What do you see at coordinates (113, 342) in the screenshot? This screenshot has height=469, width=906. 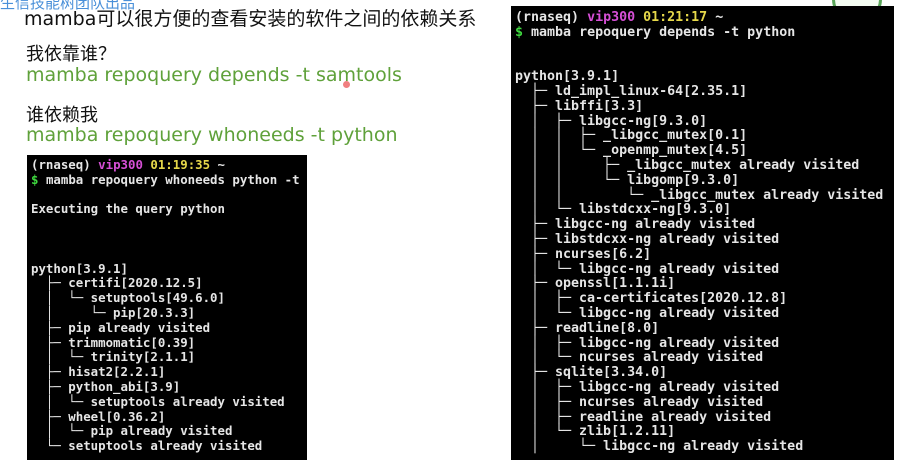 I see `terminal-output-line: ├─ trimmomatic[0.39]` at bounding box center [113, 342].